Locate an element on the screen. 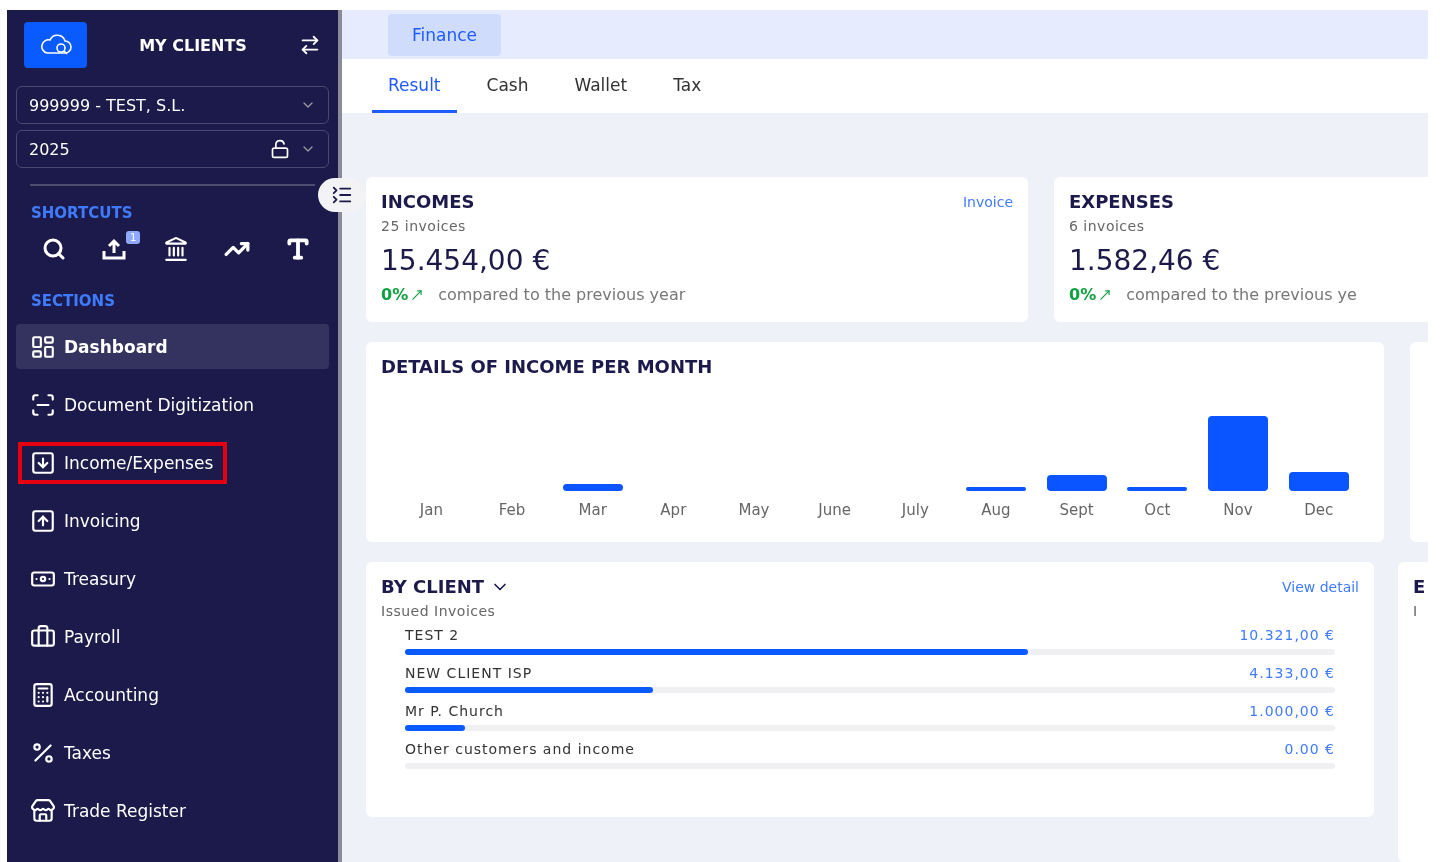 This screenshot has width=1443, height=862. menu-item-label: Dashboard is located at coordinates (116, 346).